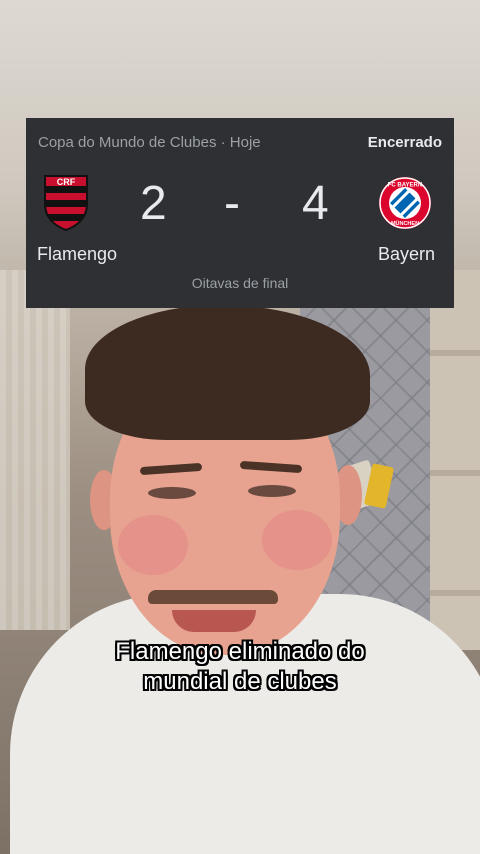  I want to click on bayern-crest-icon: FC BAYERN MÜNCHEN, so click(404, 205).